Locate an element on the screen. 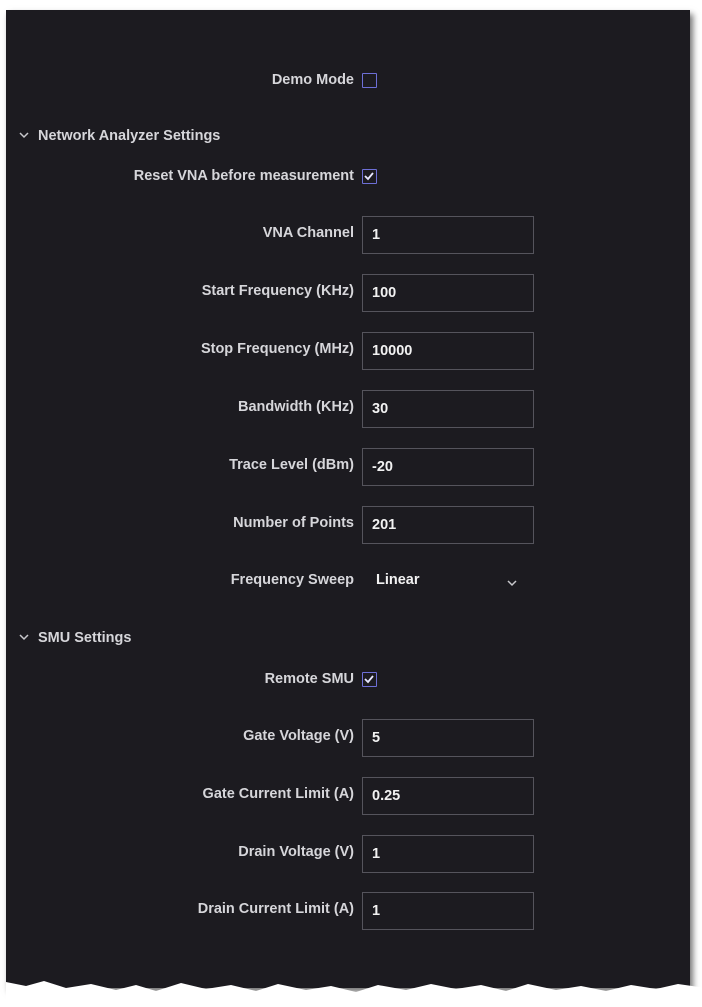 This screenshot has width=702, height=1007. network-analyzer-section-header: Network Analyzer Settings is located at coordinates (119, 136).